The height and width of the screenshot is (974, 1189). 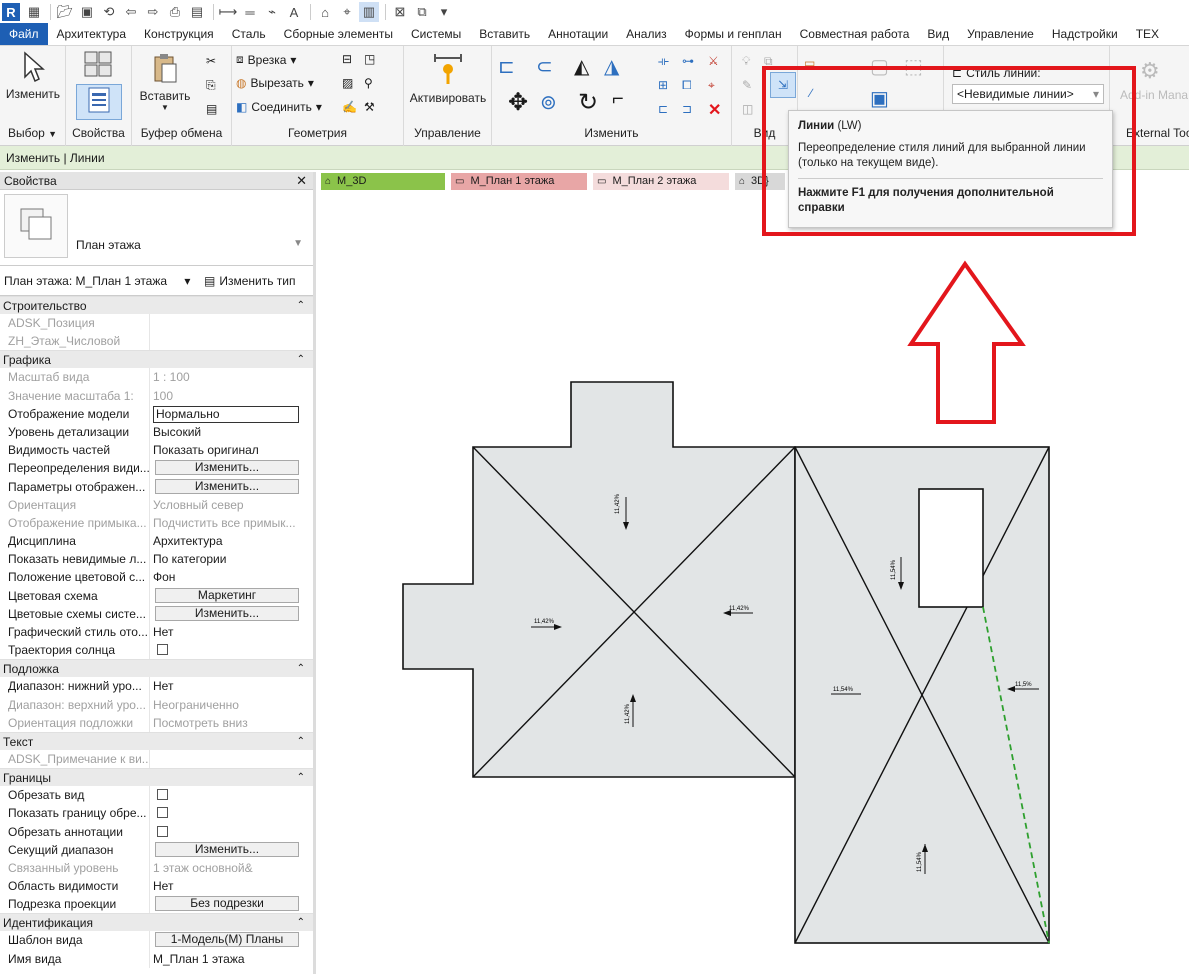 What do you see at coordinates (599, 579) in the screenshot?
I see `roof-left-outline` at bounding box center [599, 579].